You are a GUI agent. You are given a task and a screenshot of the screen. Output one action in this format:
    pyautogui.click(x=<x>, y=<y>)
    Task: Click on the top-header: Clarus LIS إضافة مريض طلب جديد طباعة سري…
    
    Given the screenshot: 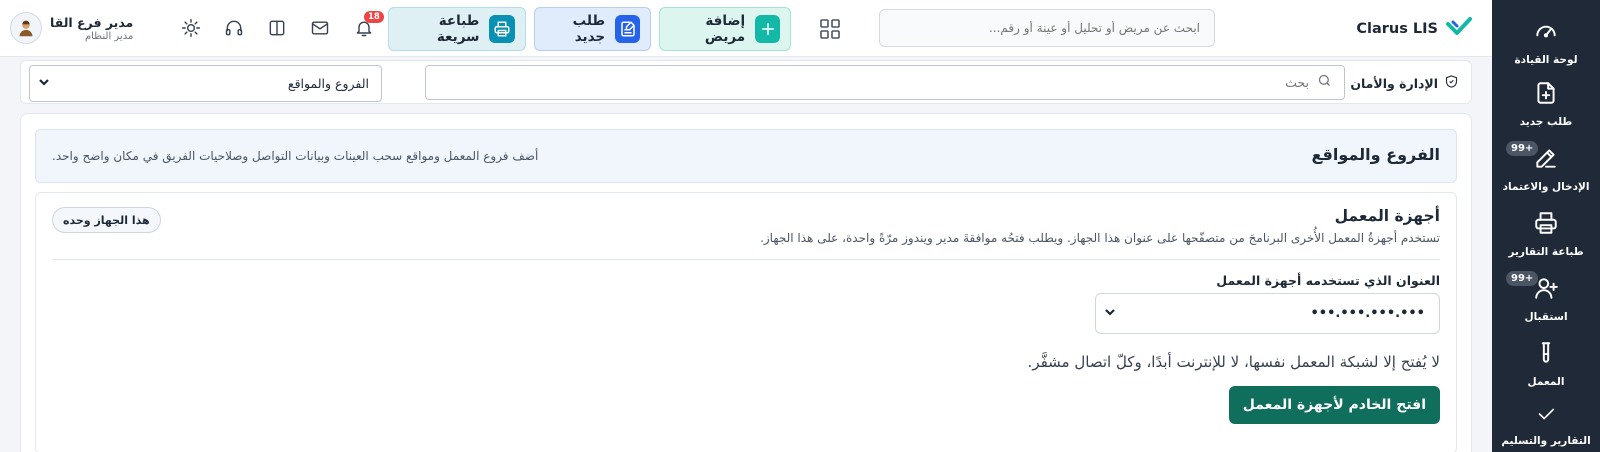 What is the action you would take?
    pyautogui.click(x=746, y=28)
    